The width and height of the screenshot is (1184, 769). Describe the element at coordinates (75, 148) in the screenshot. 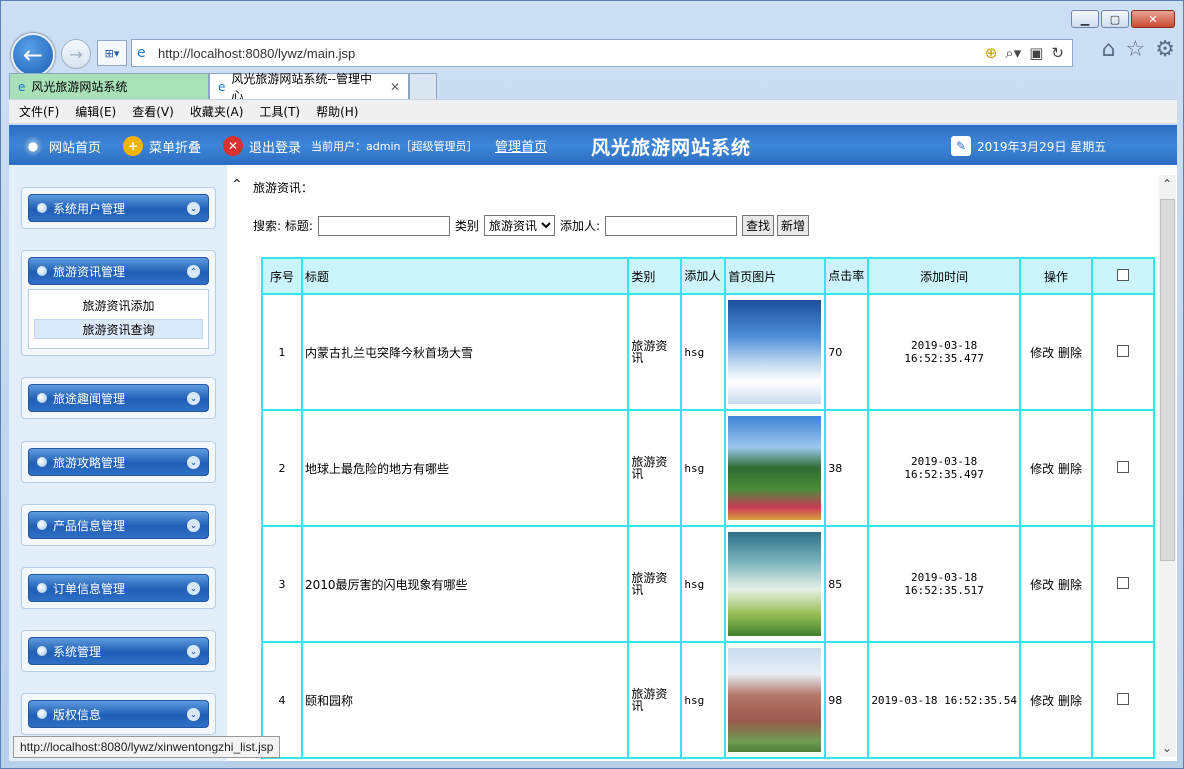

I see `site-home-label: 网站首页` at that location.